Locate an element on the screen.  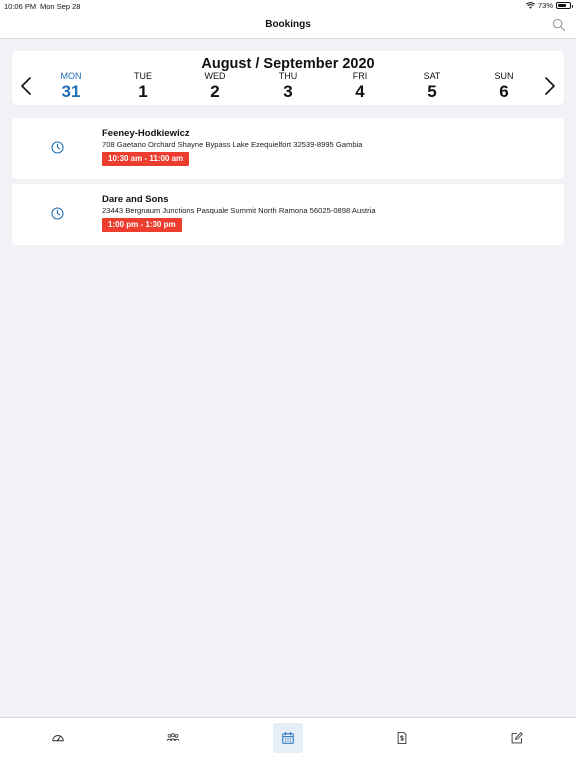
tab-customers is located at coordinates (173, 738).